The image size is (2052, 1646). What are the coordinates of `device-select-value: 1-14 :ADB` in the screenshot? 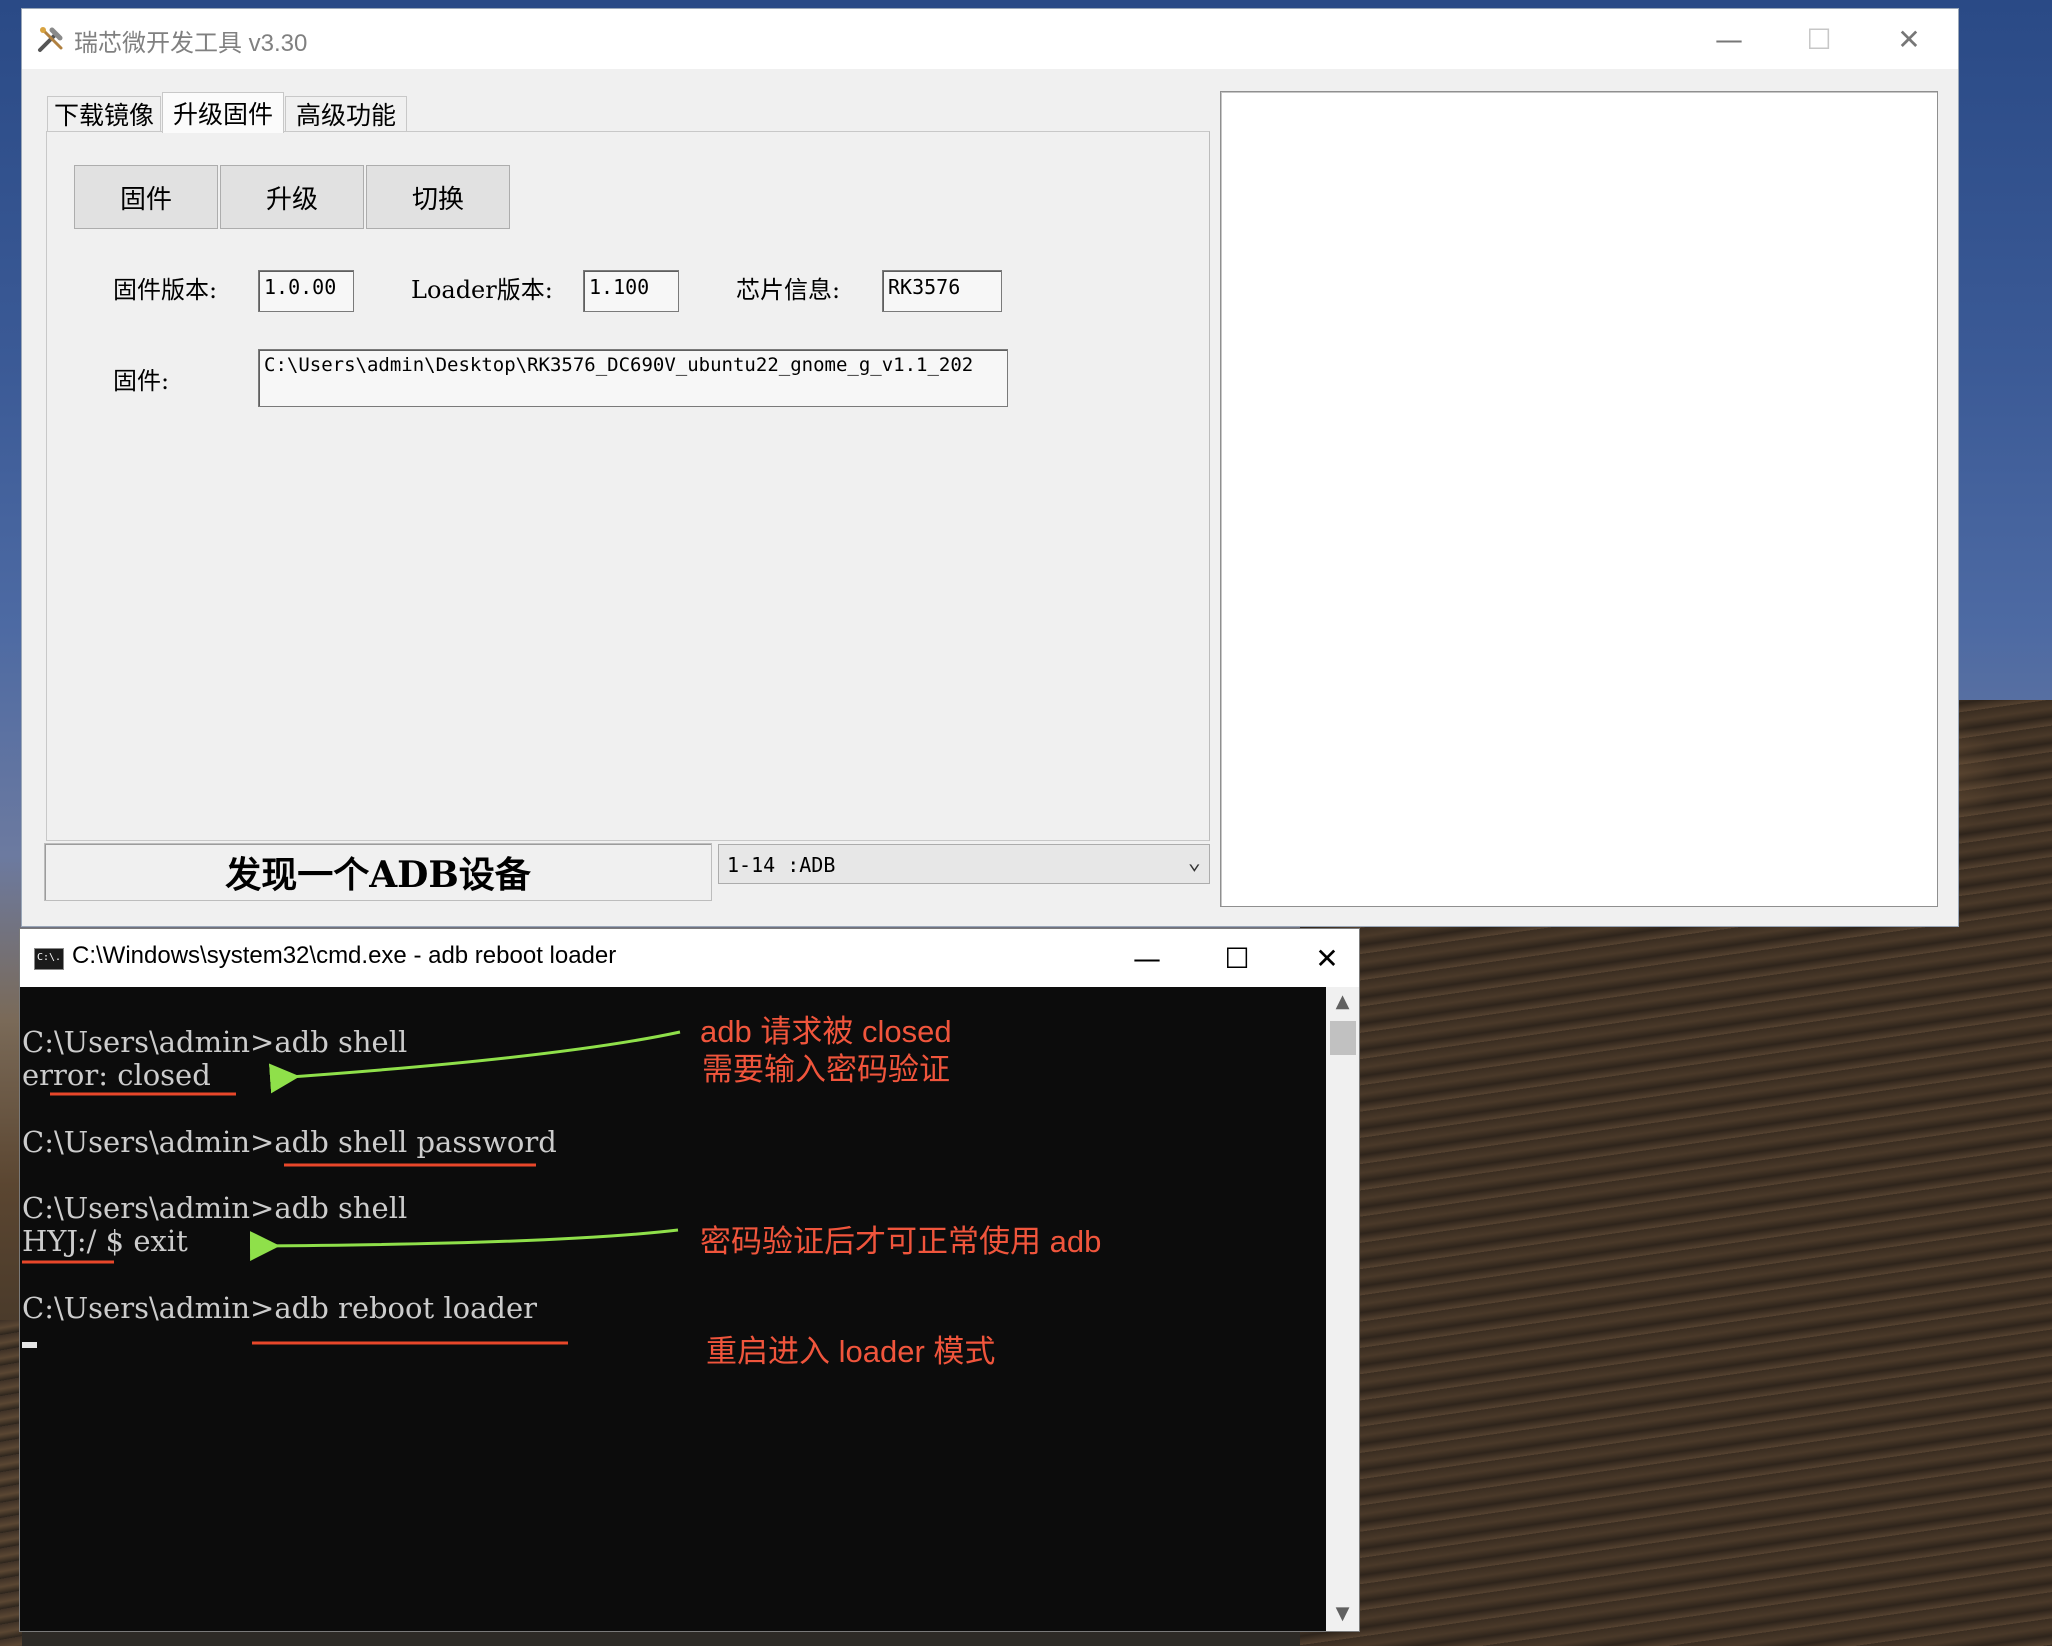 It's located at (781, 865).